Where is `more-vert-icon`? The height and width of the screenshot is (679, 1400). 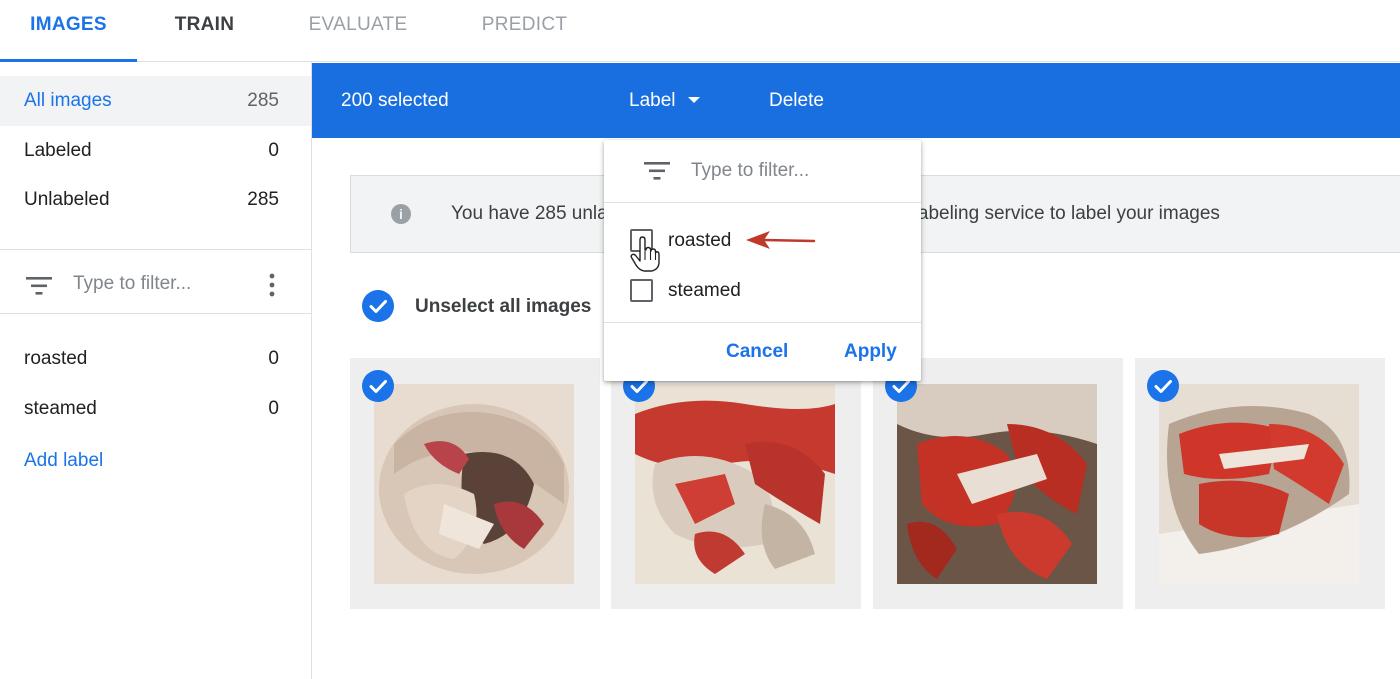
more-vert-icon is located at coordinates (272, 285).